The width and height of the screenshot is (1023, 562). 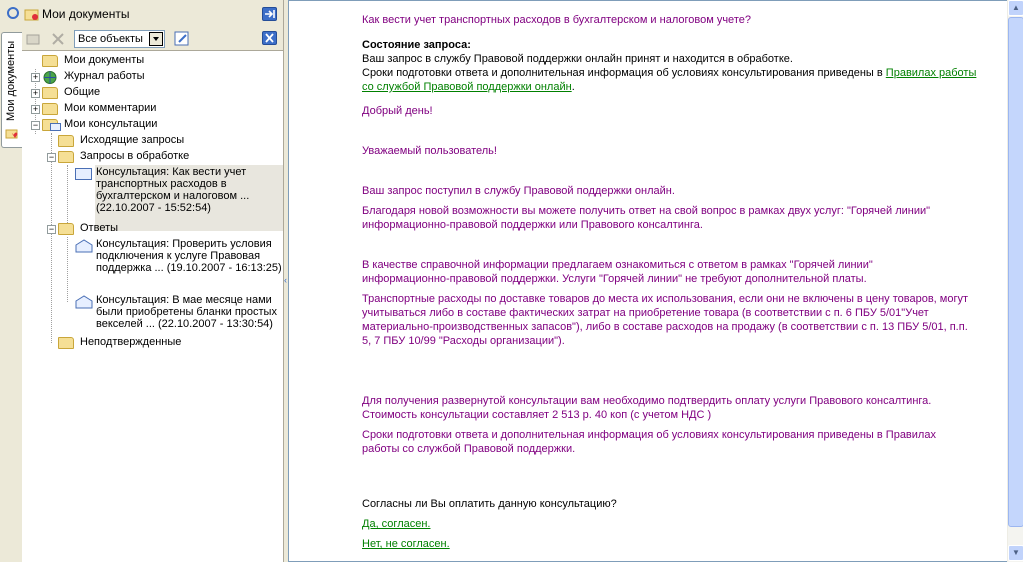 I want to click on tree-item-label: Исходящие запросы, so click(x=132, y=140).